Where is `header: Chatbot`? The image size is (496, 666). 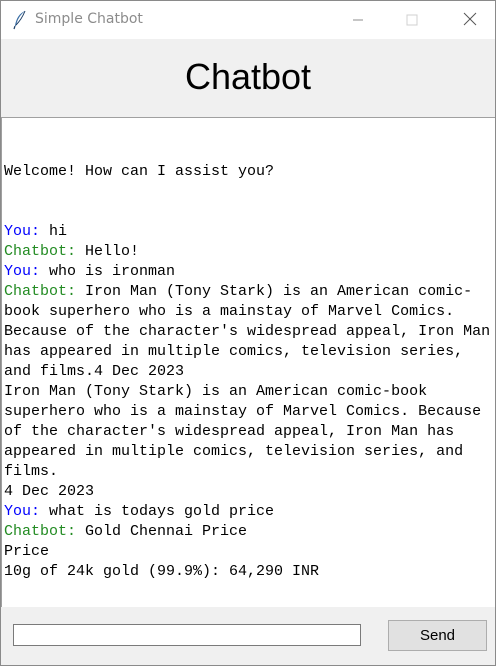 header: Chatbot is located at coordinates (248, 78).